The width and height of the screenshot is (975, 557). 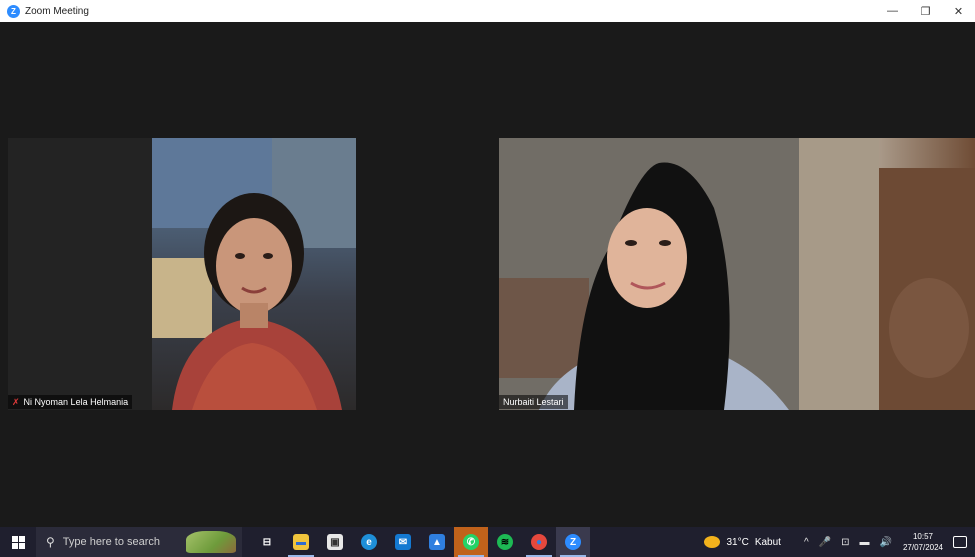 What do you see at coordinates (76, 402) in the screenshot?
I see `participant-name-1: Ni Nyoman Lela Helmania` at bounding box center [76, 402].